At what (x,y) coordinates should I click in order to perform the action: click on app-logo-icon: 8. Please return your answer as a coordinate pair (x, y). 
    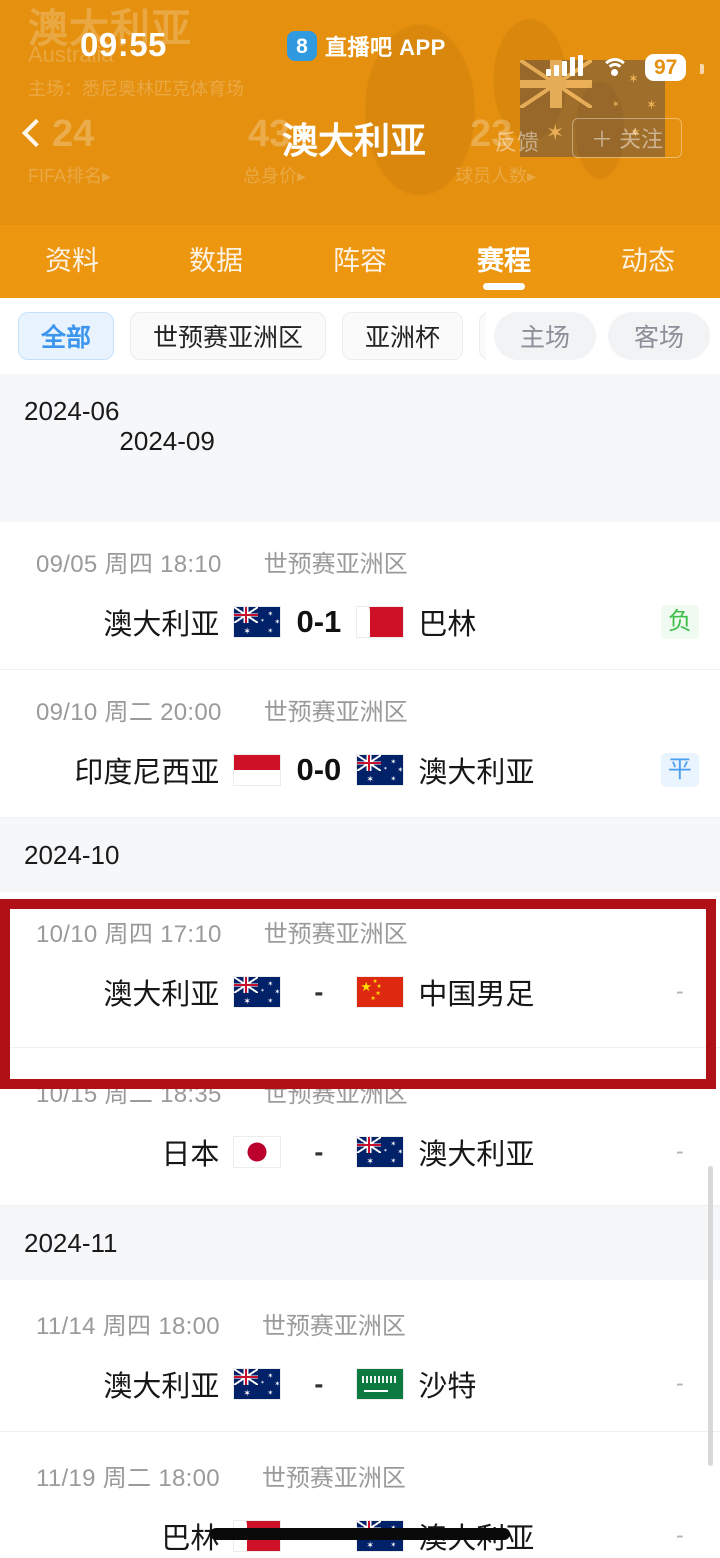
    Looking at the image, I should click on (302, 46).